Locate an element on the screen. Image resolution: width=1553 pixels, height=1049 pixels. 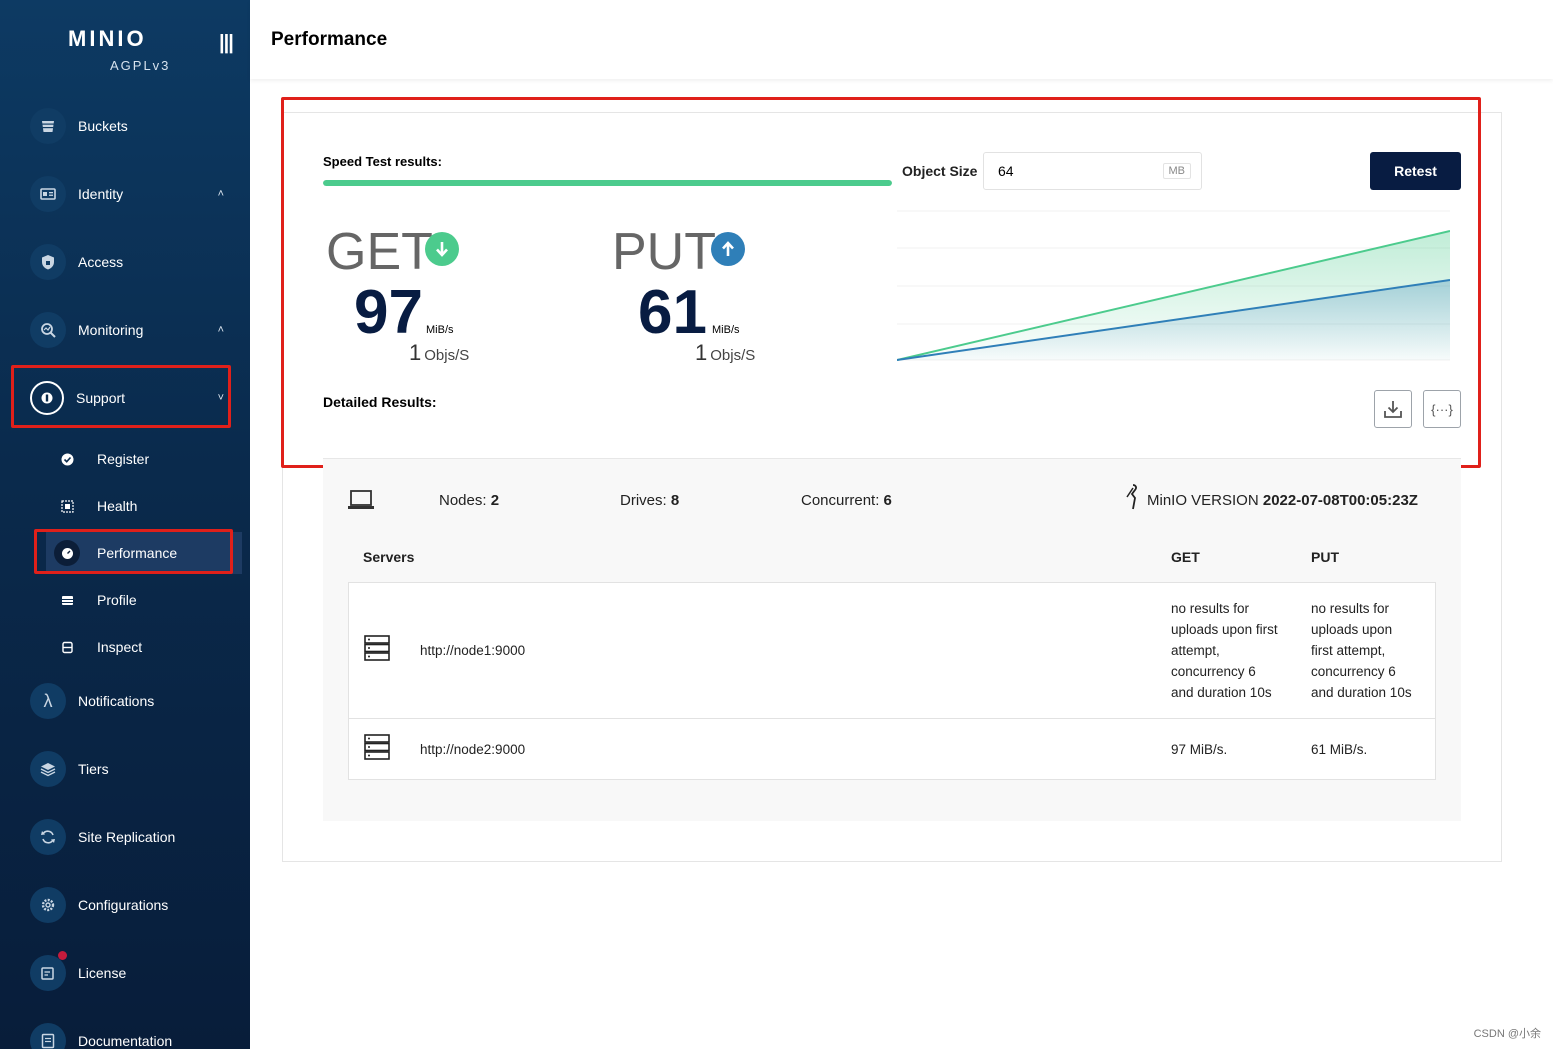
concurrent-count: Concurrent: 6 is located at coordinates (846, 500).